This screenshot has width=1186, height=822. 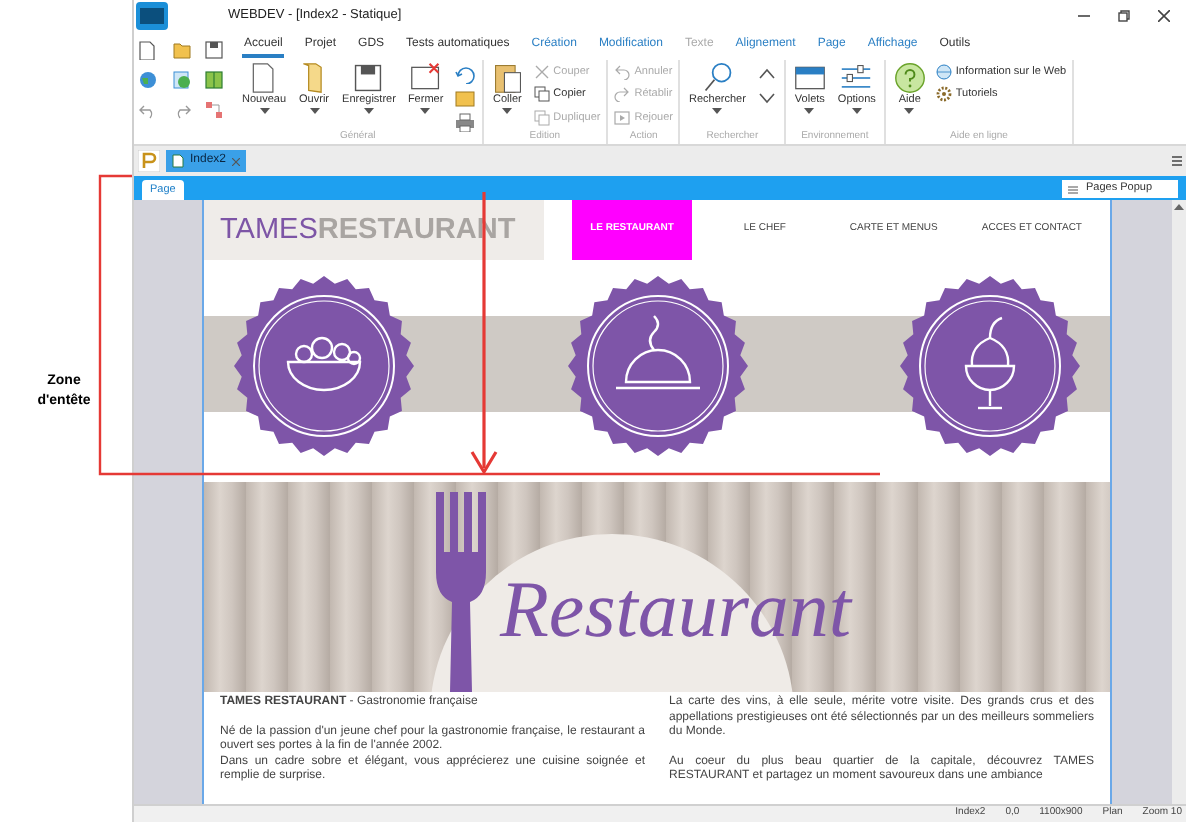 What do you see at coordinates (181, 80) in the screenshot?
I see `page-globe-icon` at bounding box center [181, 80].